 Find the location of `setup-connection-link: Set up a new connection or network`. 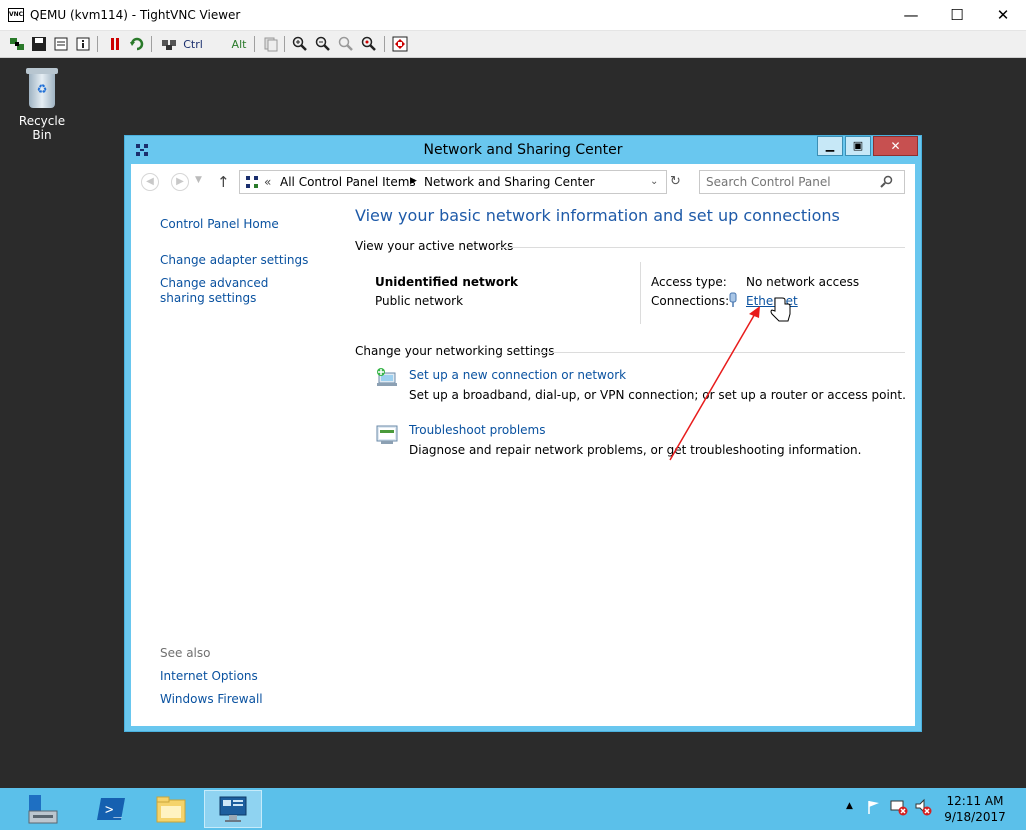

setup-connection-link: Set up a new connection or network is located at coordinates (517, 375).